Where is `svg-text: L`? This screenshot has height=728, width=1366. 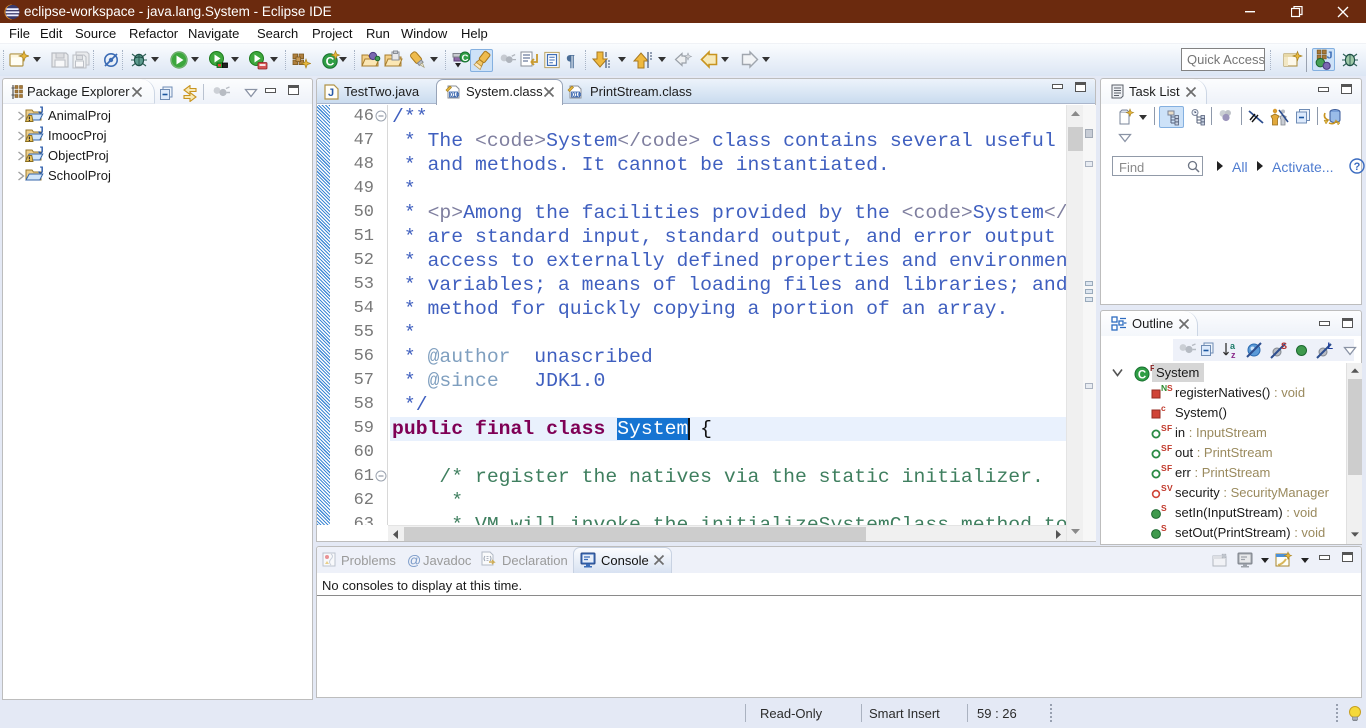
svg-text: L is located at coordinates (1331, 346).